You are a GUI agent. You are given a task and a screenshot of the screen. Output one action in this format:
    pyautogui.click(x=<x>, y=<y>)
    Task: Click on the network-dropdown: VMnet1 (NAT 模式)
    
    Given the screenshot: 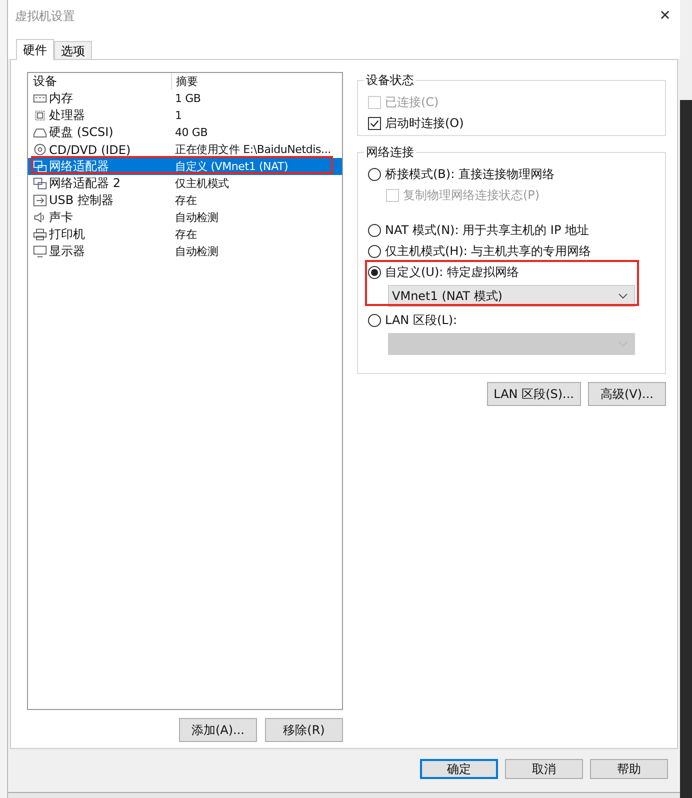 What is the action you would take?
    pyautogui.click(x=511, y=296)
    